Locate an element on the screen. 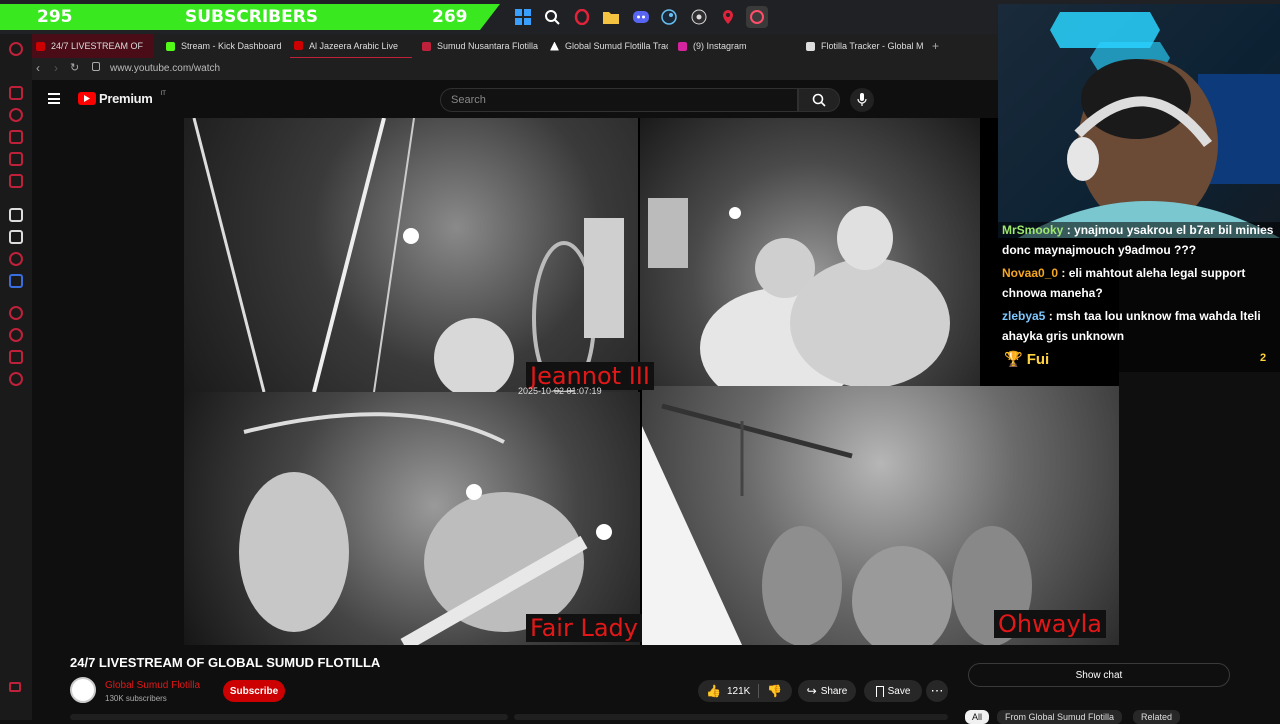 The height and width of the screenshot is (724, 1280). chip-from-channel: From Global Sumud Flotilla is located at coordinates (1060, 717).